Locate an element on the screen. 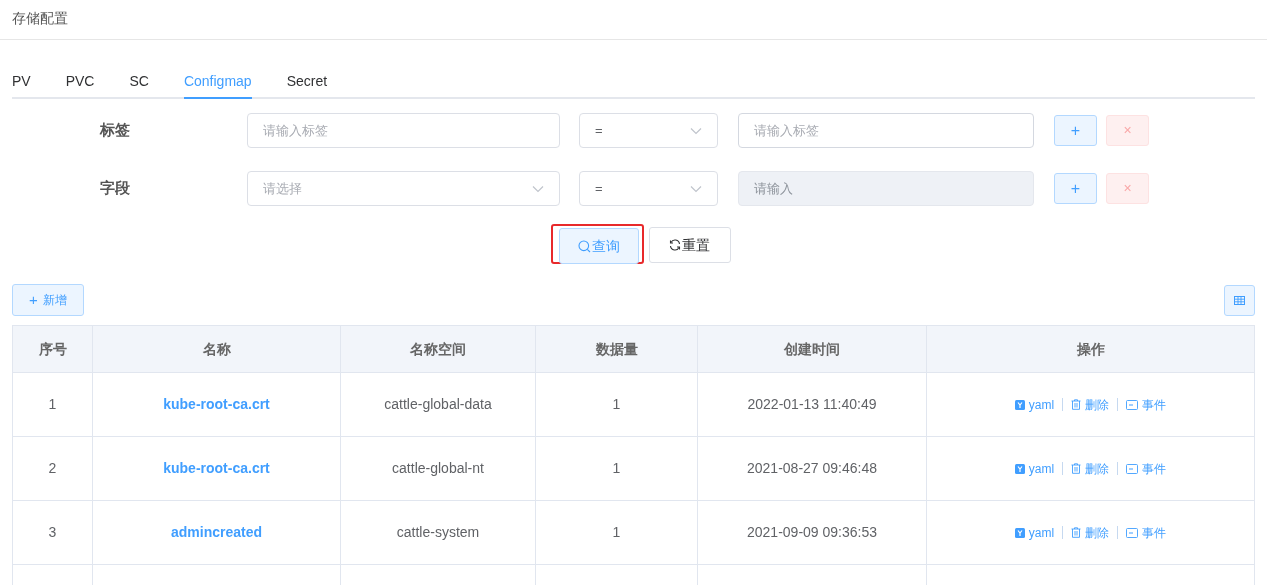 The image size is (1267, 585). column-header: 名称 is located at coordinates (216, 349).